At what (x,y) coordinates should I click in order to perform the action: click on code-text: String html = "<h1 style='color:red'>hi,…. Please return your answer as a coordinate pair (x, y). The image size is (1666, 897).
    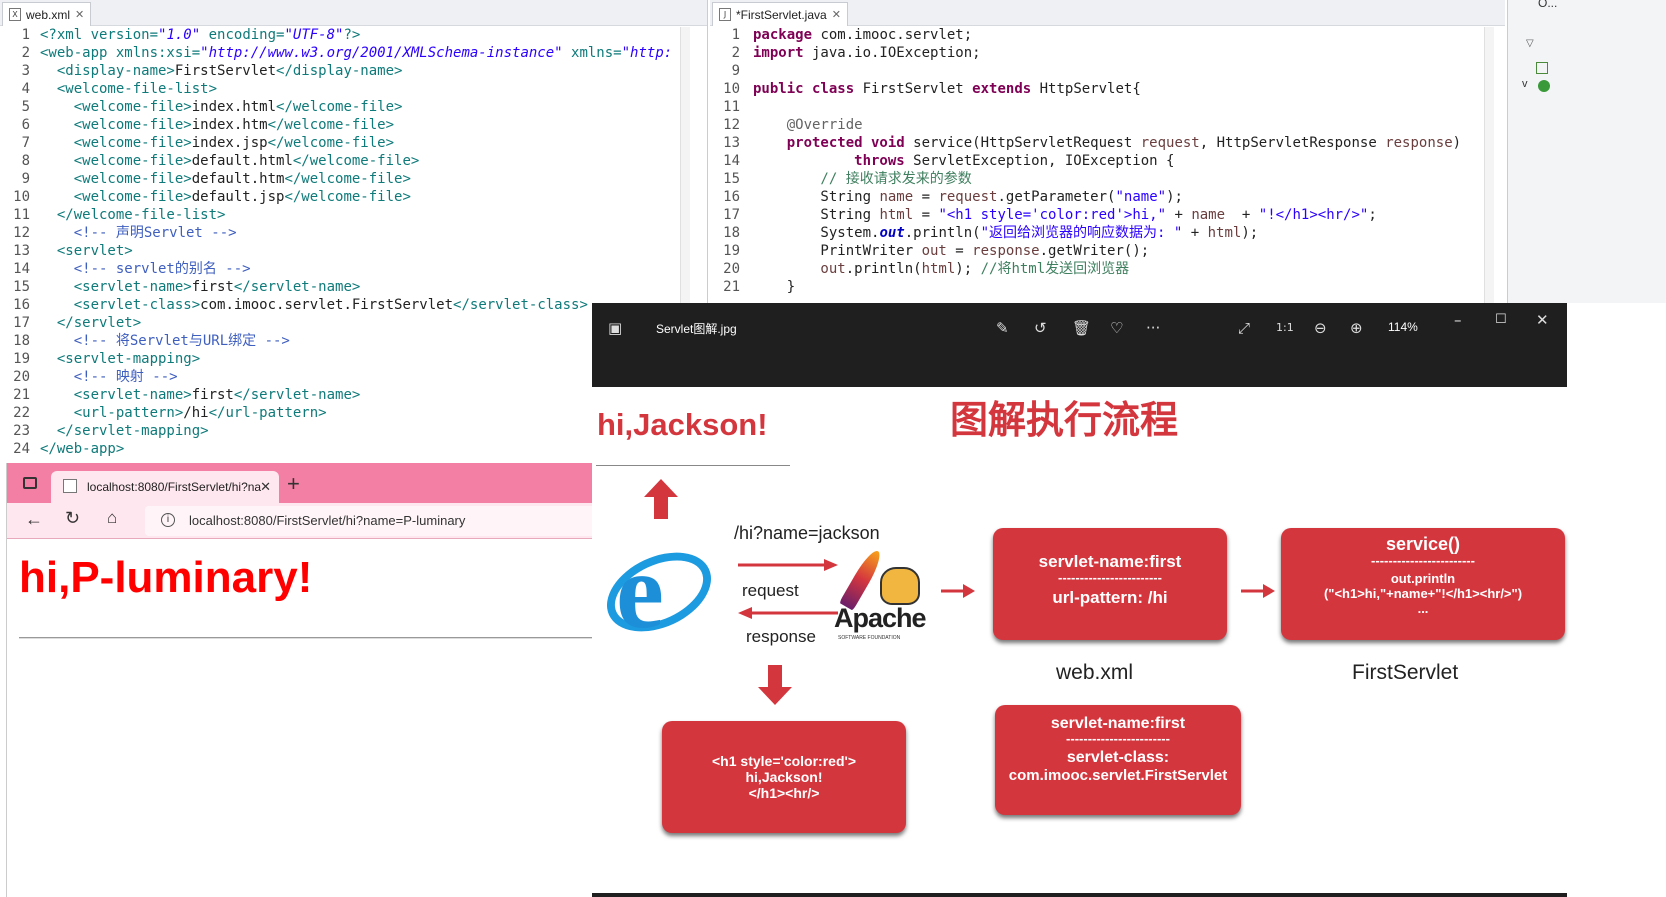
    Looking at the image, I should click on (1064, 215).